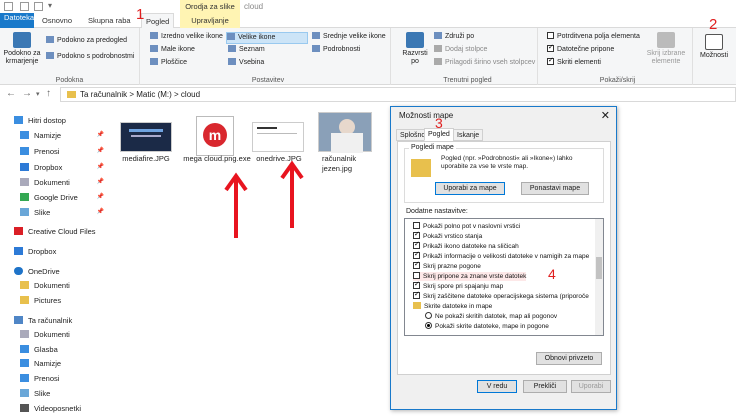 This screenshot has width=736, height=418. What do you see at coordinates (65, 212) in the screenshot?
I see `nav-item-pictures: Slike 📌` at bounding box center [65, 212].